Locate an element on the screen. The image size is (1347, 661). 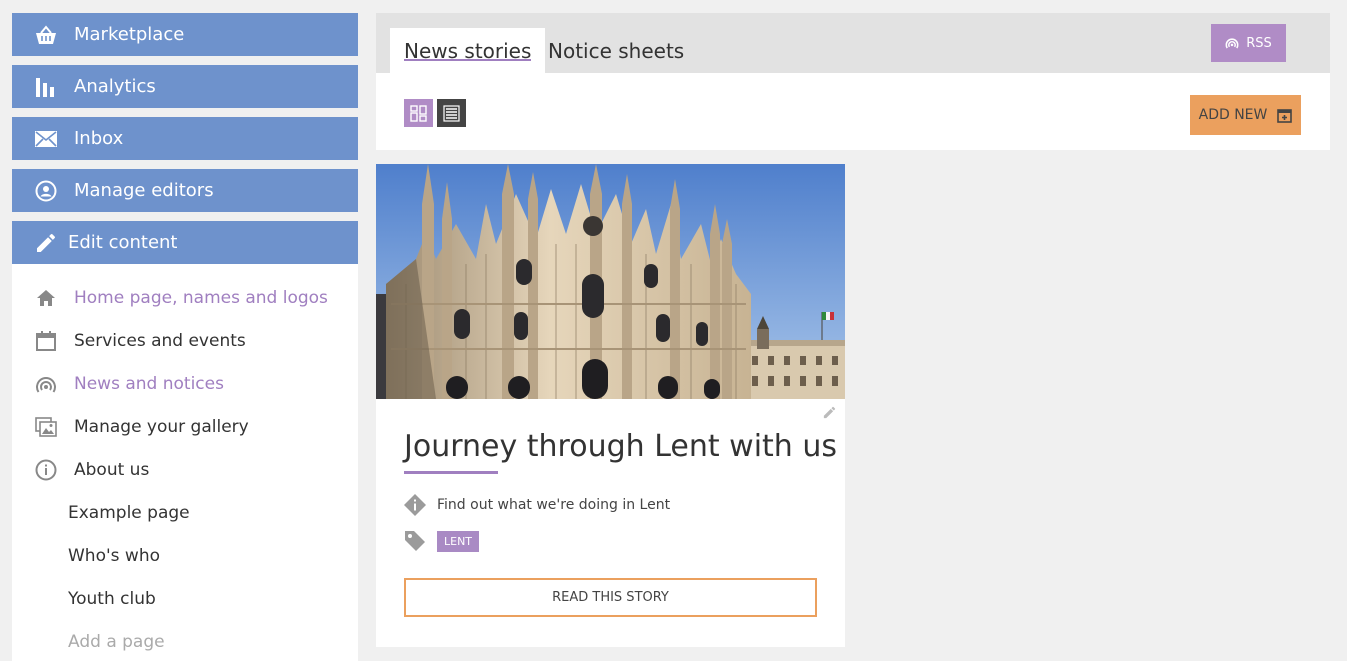
story-summary: Find out what we're doing in Lent is located at coordinates (554, 505).